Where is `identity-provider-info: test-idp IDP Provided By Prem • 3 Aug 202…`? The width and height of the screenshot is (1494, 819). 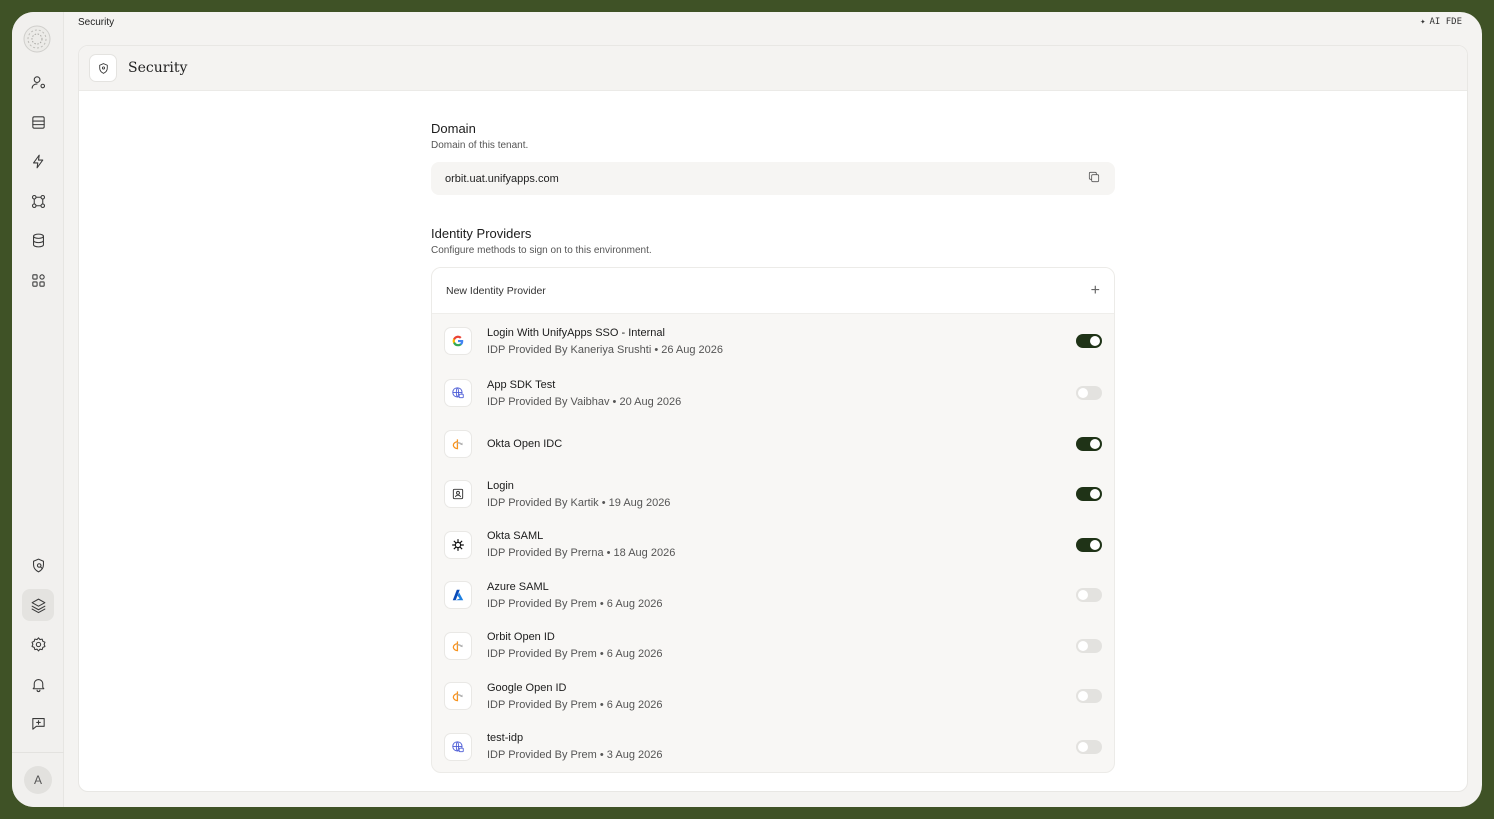 identity-provider-info: test-idp IDP Provided By Prem • 3 Aug 202… is located at coordinates (781, 746).